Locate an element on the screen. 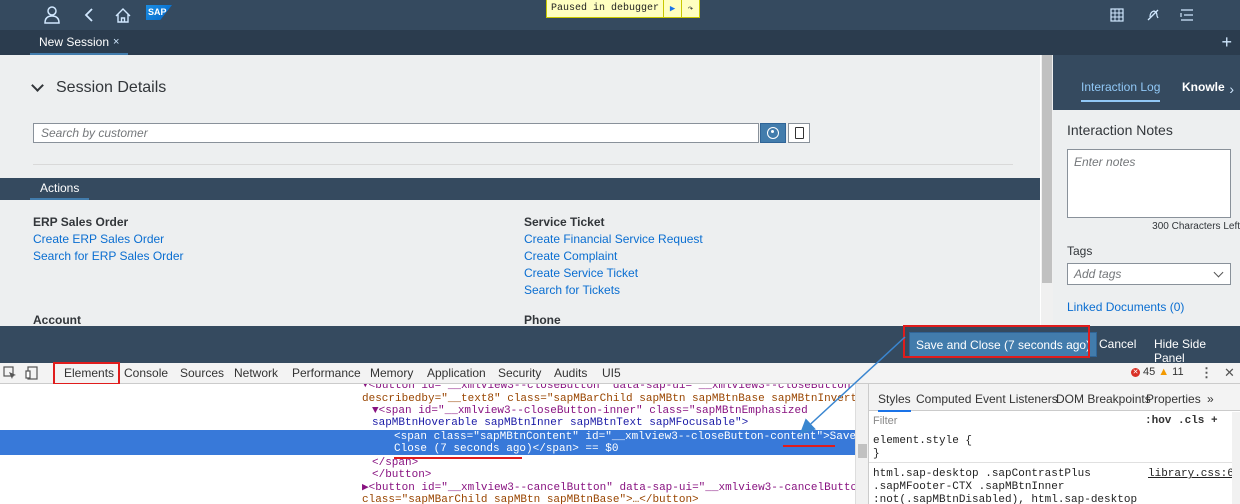 The width and height of the screenshot is (1240, 504). tab-ui5: UI5 is located at coordinates (611, 373).